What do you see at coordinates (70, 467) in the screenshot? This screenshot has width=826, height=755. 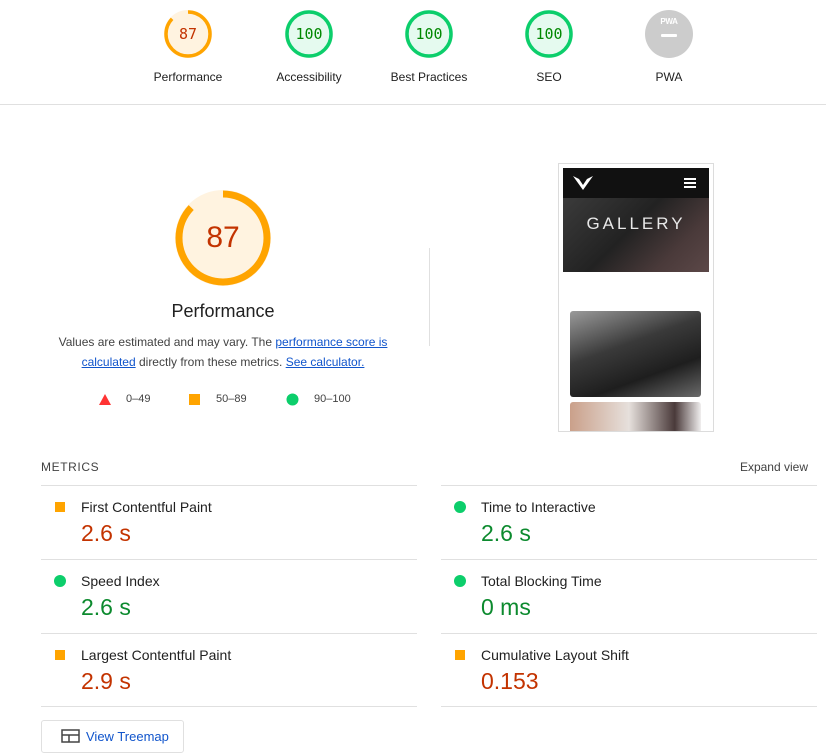 I see `metrics-heading: METRICS` at bounding box center [70, 467].